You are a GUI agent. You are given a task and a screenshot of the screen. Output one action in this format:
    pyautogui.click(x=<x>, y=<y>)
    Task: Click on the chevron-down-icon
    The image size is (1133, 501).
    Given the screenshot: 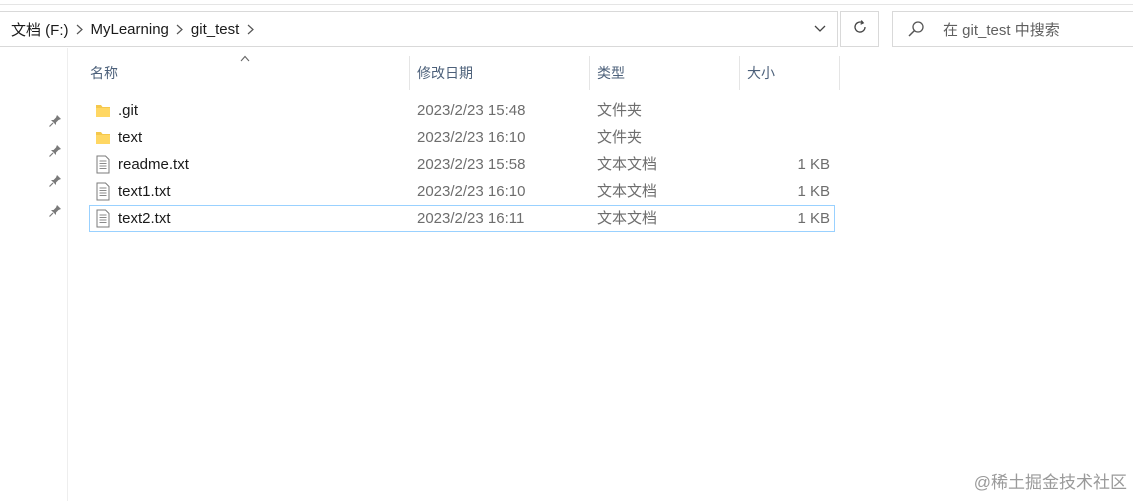 What is the action you would take?
    pyautogui.click(x=820, y=29)
    